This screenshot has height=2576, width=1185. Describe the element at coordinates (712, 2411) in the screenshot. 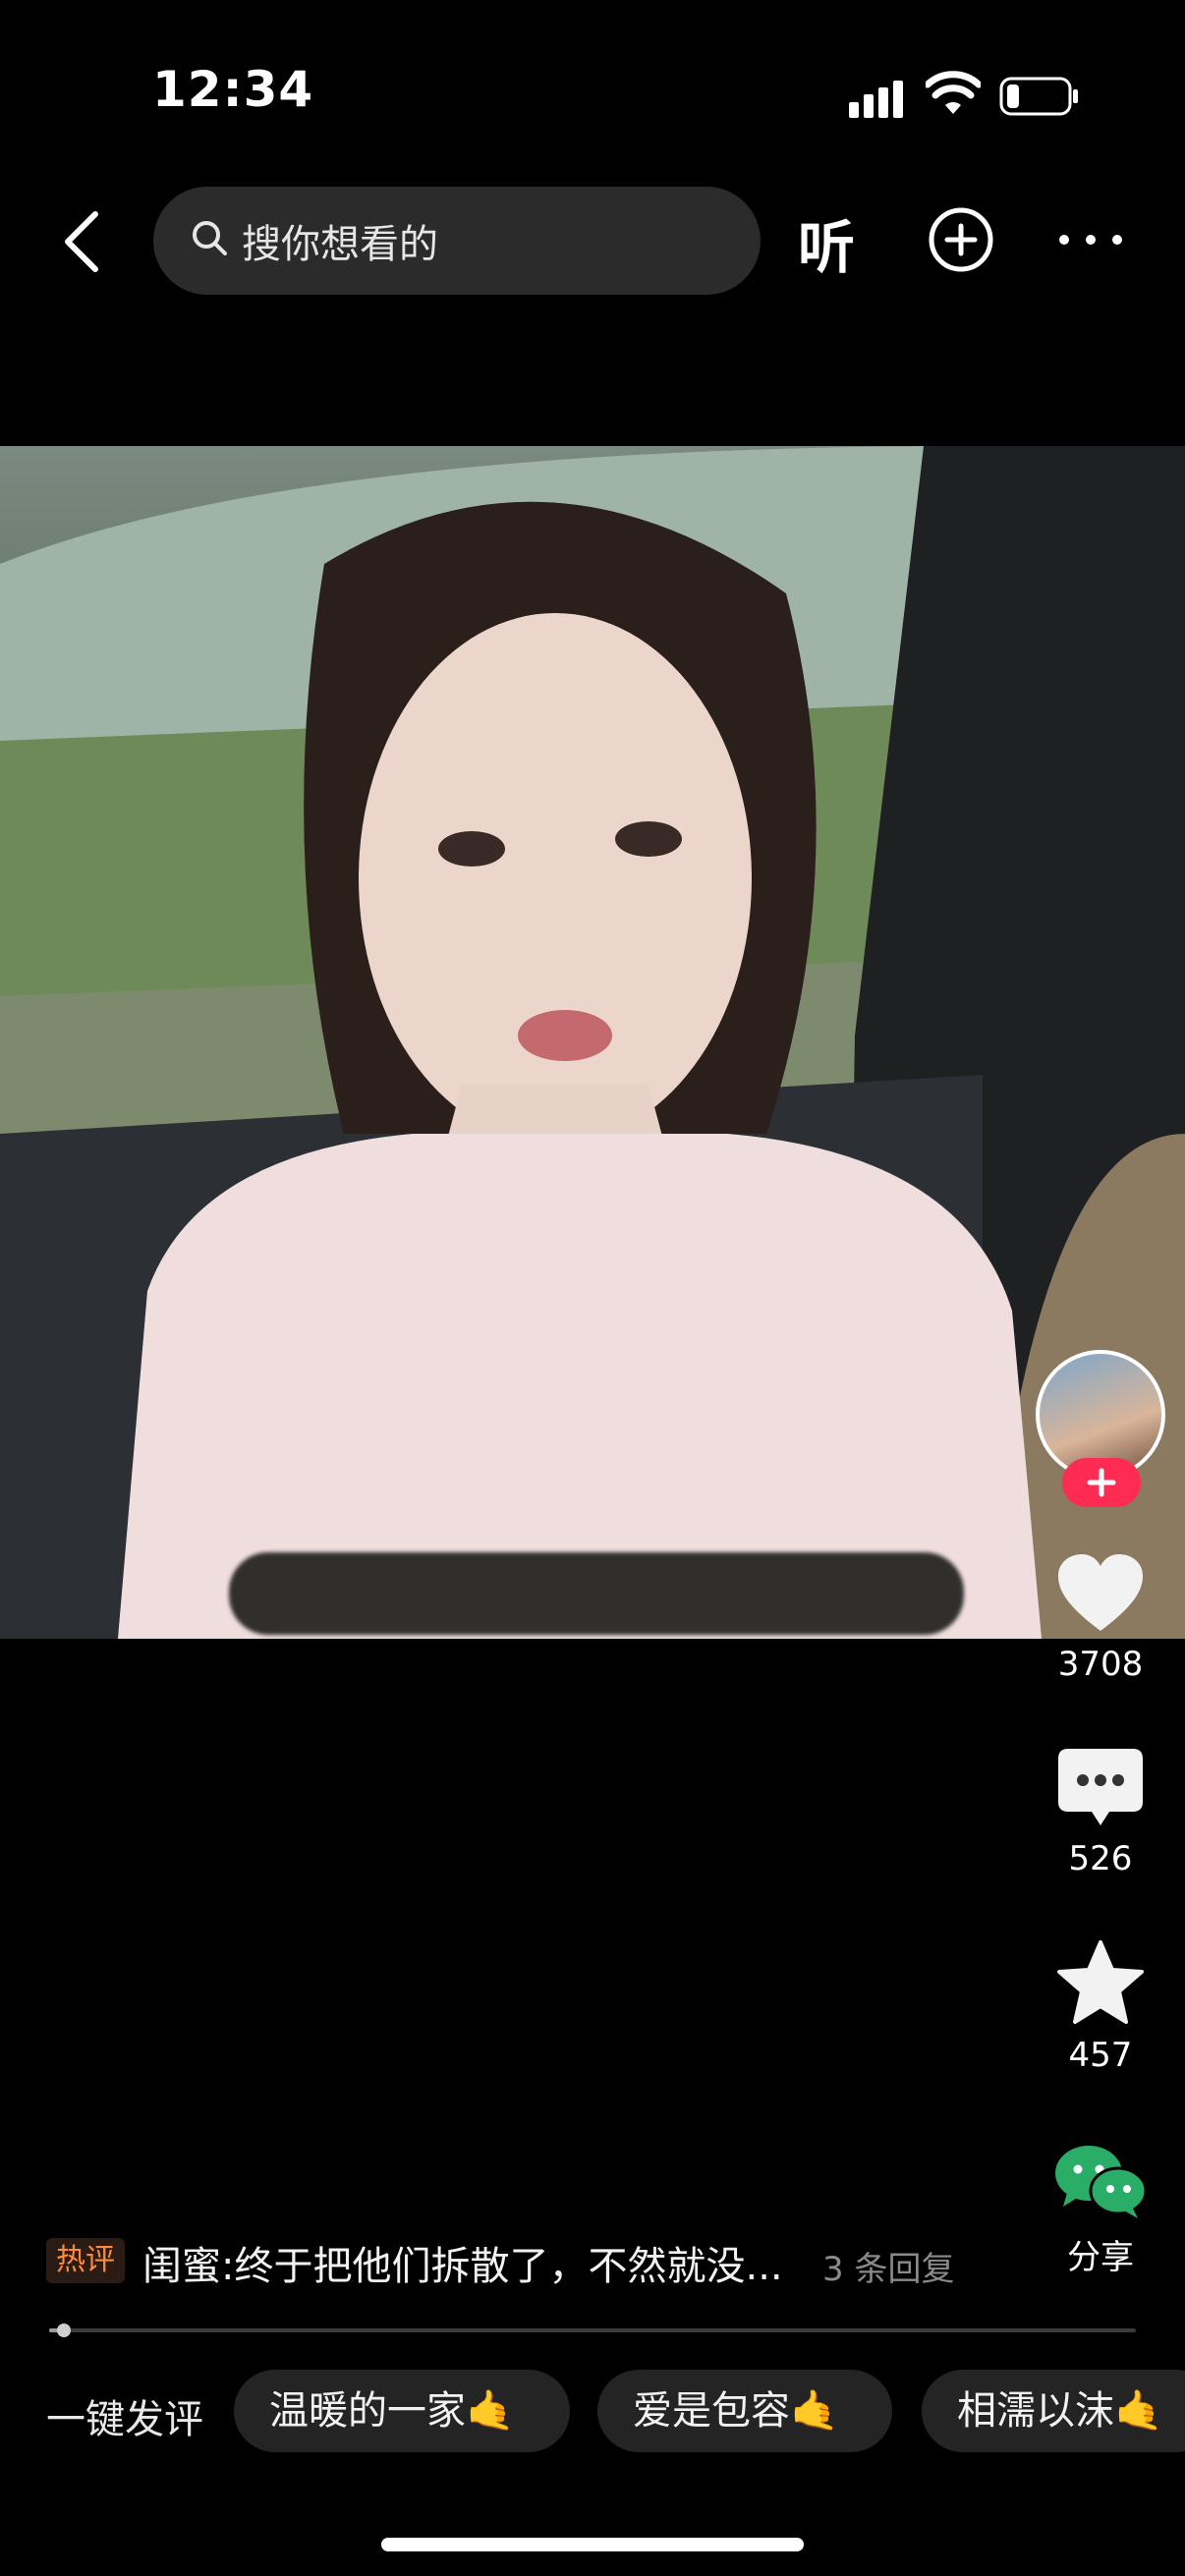

I see `chip-text: 爱是包容` at that location.